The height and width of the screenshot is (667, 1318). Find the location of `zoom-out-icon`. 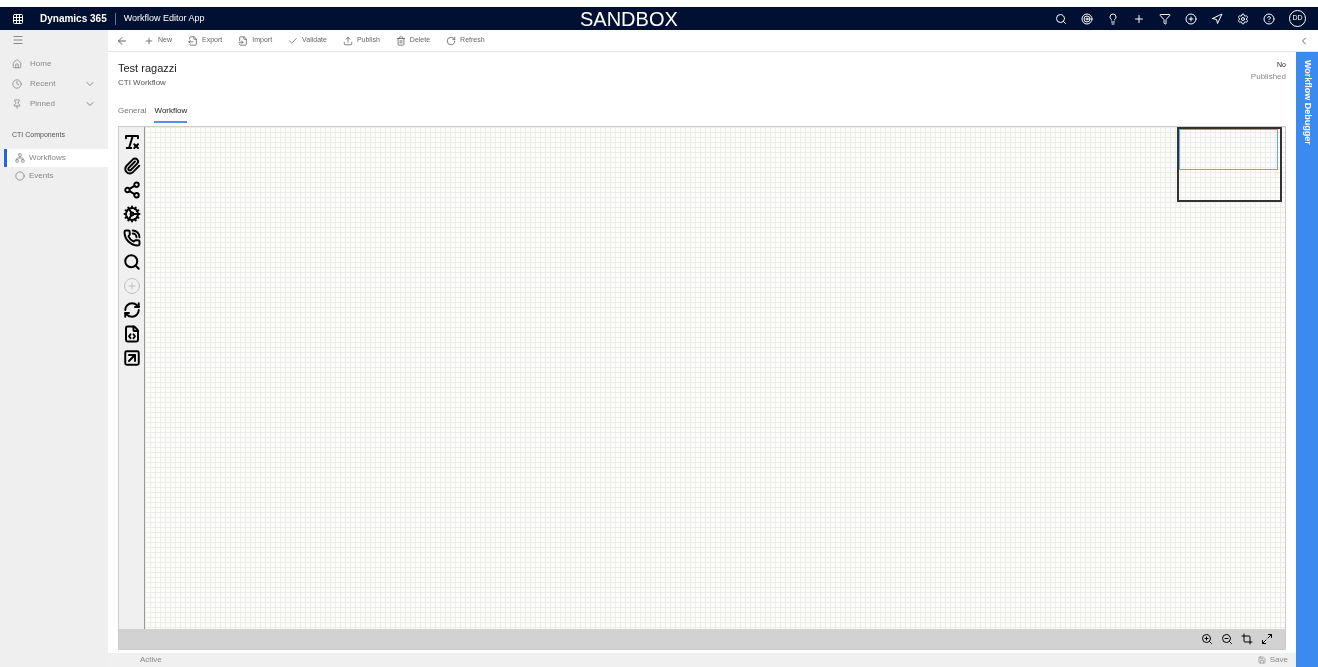

zoom-out-icon is located at coordinates (1227, 639).